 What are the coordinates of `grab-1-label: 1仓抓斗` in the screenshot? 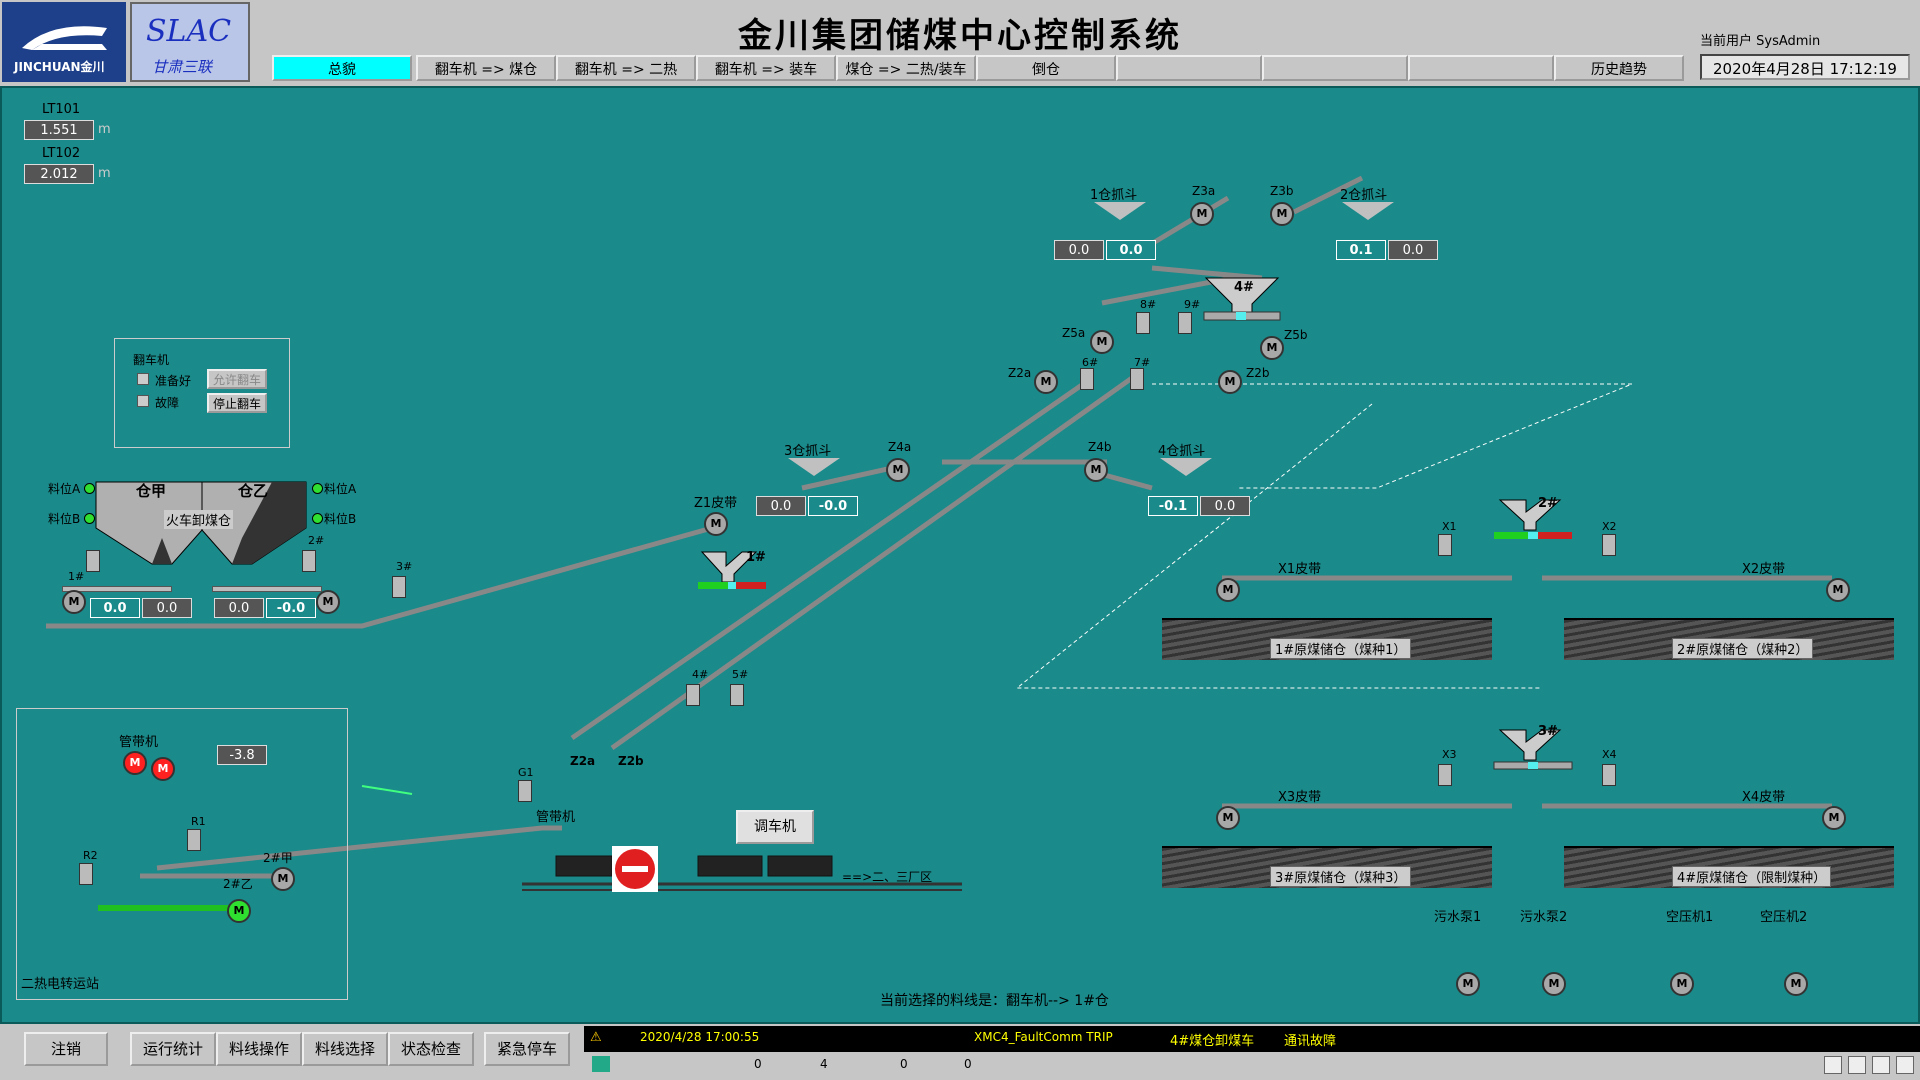 It's located at (1114, 195).